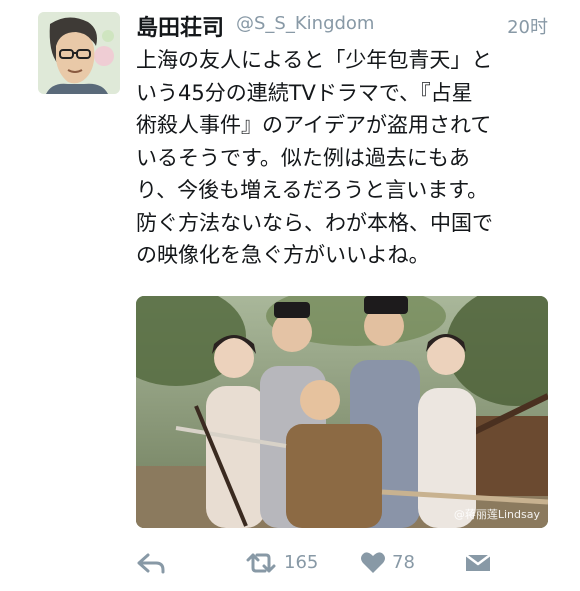 The height and width of the screenshot is (591, 580). What do you see at coordinates (312, 190) in the screenshot?
I see `tweet-text-line: り、今後も増えるだろうと言います。` at bounding box center [312, 190].